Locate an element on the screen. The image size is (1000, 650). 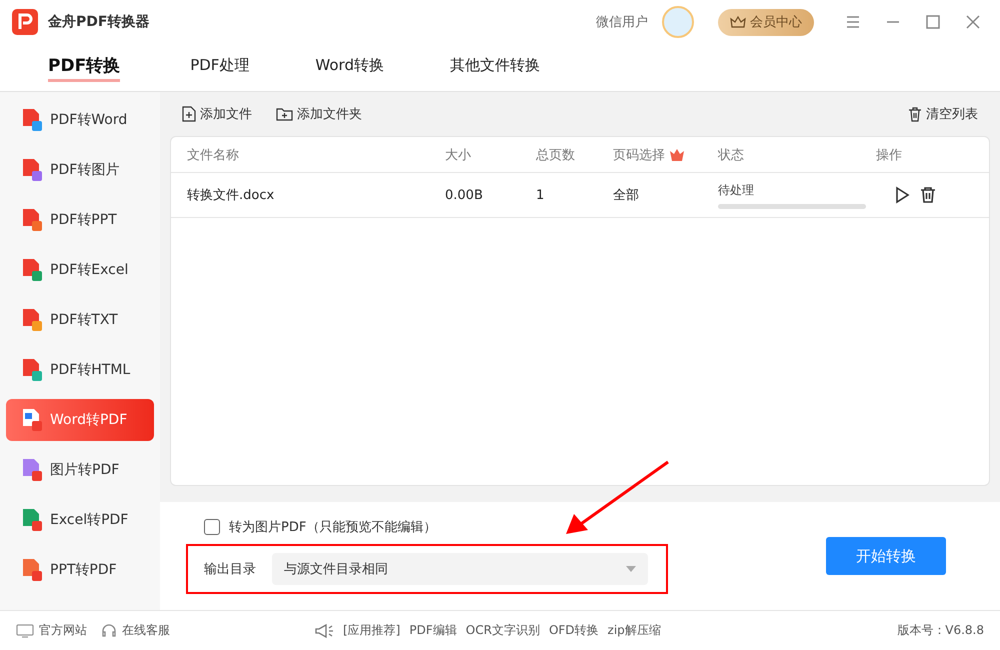
add-file-icon is located at coordinates (189, 114).